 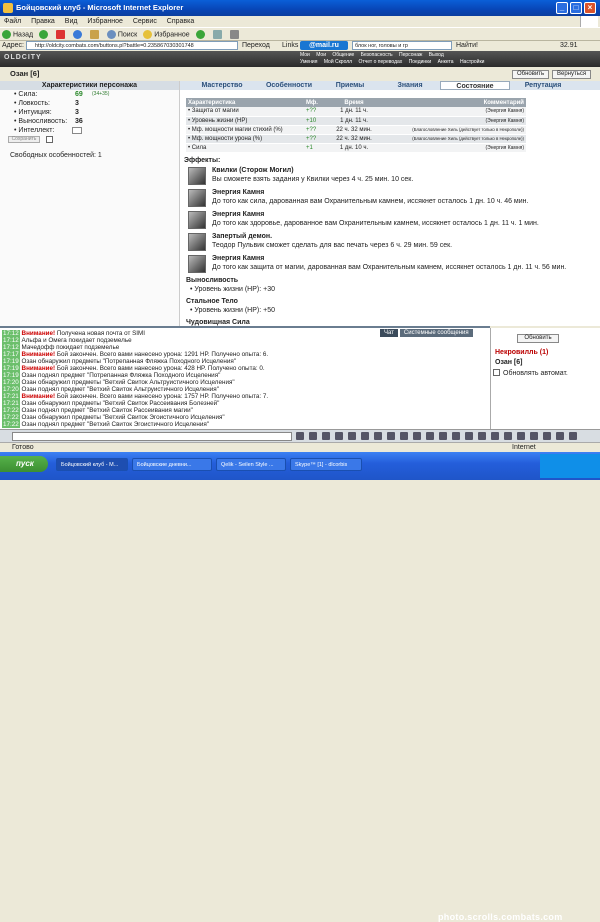 I want to click on ie-icon, so click(x=8, y=8).